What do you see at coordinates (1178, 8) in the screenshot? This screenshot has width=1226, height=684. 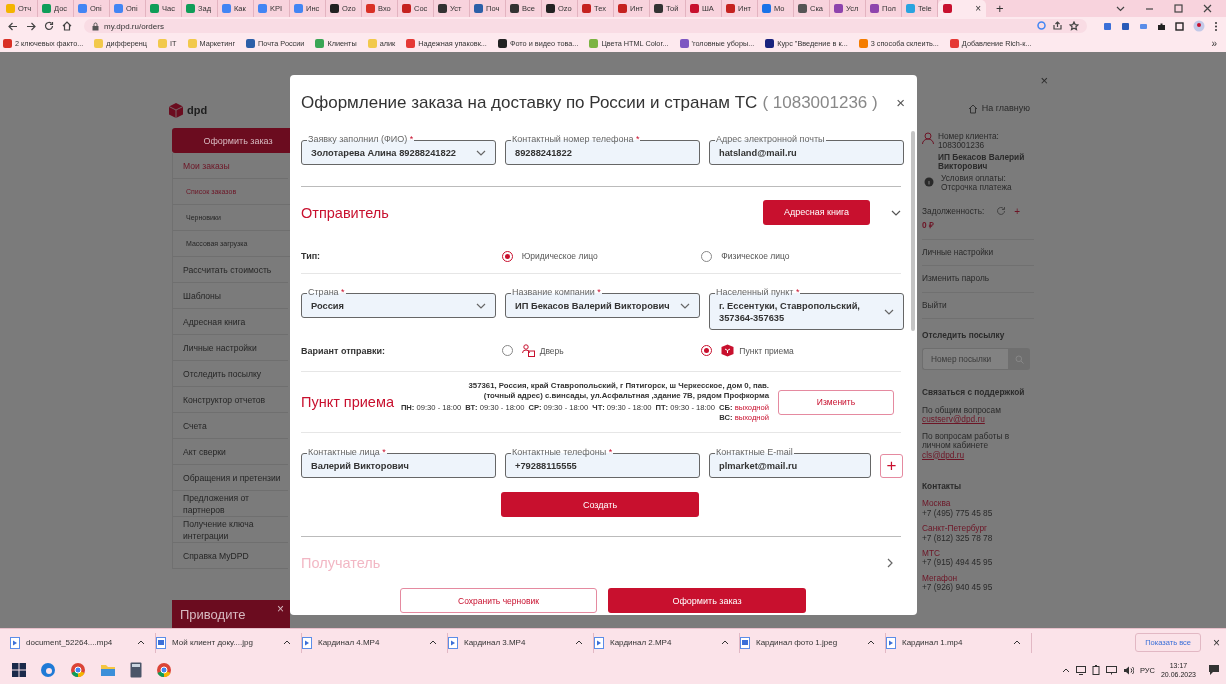 I see `maximize-icon` at bounding box center [1178, 8].